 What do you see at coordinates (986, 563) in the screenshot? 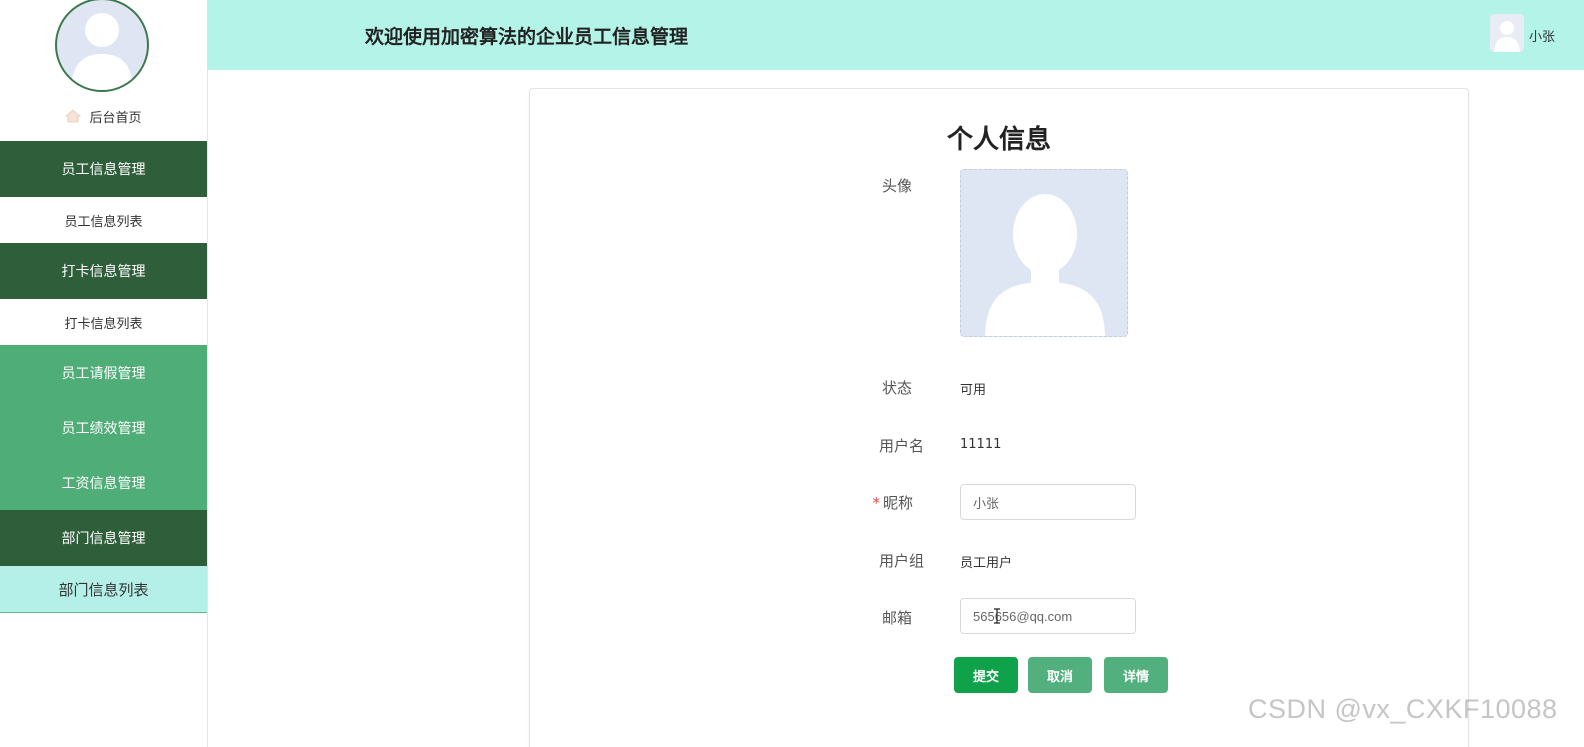
I see `usergroup-value: 员工用户` at bounding box center [986, 563].